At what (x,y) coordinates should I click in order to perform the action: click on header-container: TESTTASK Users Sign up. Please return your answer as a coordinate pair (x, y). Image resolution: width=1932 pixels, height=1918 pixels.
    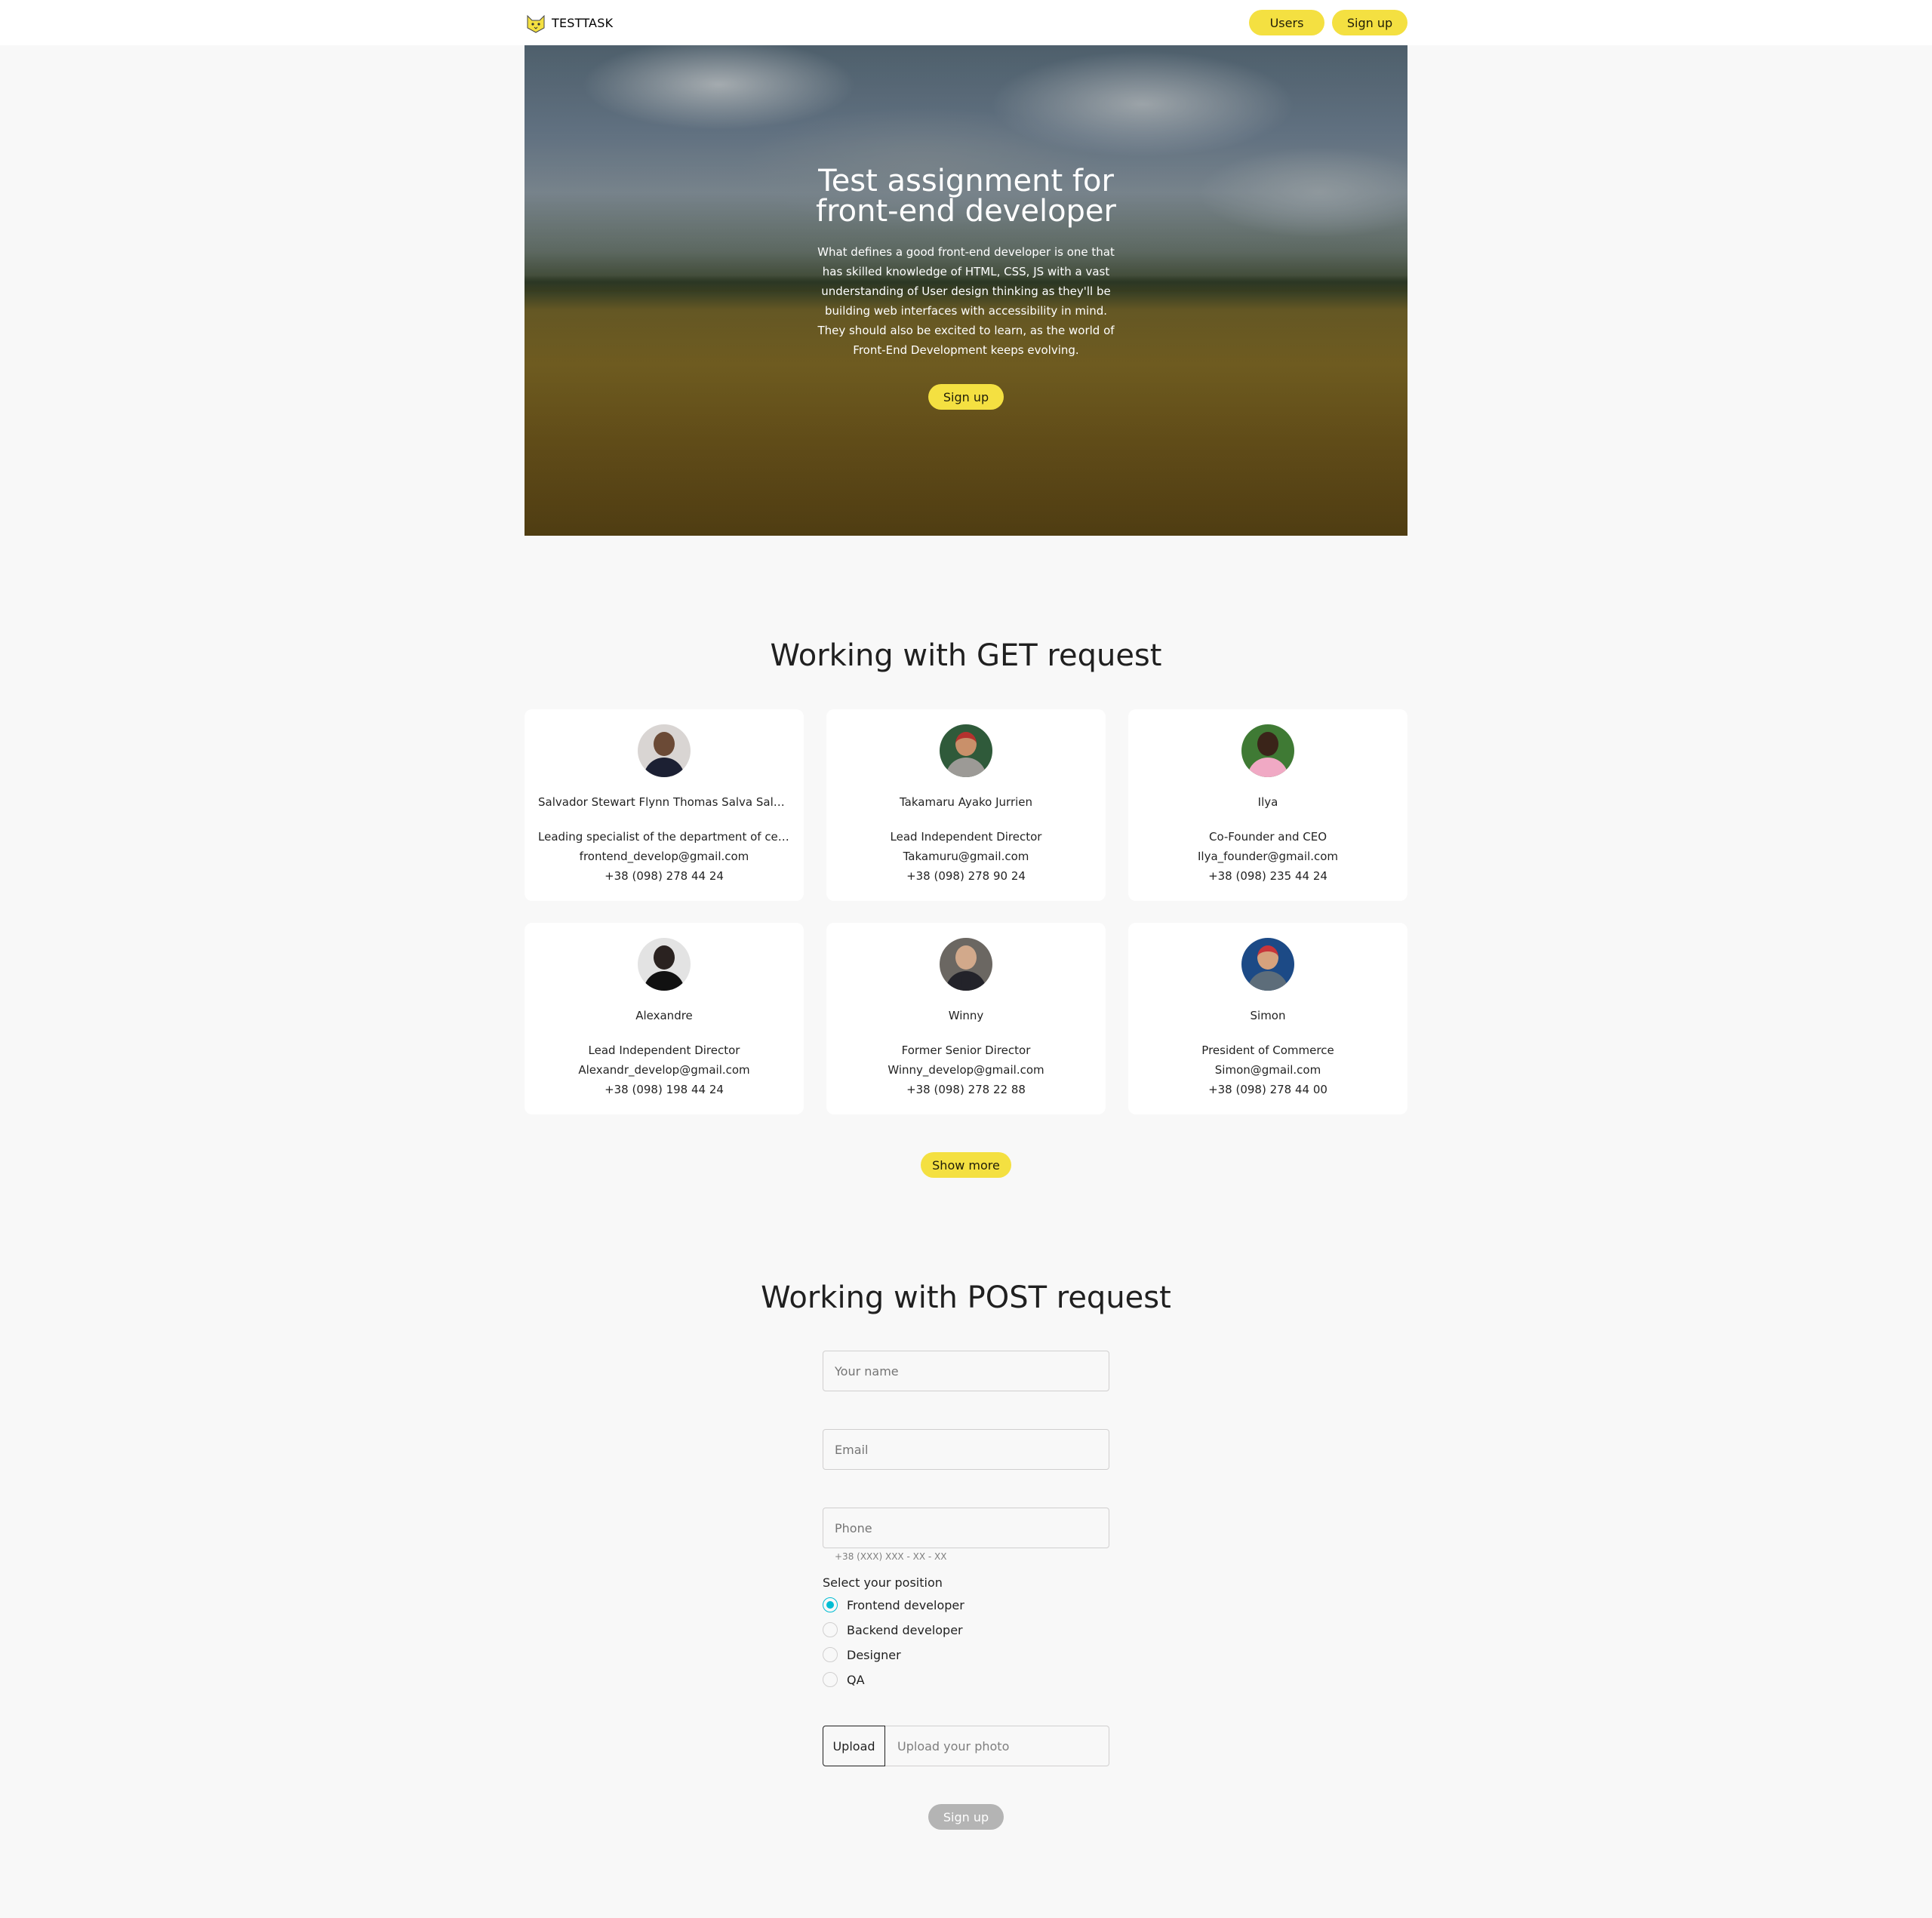
    Looking at the image, I should click on (966, 22).